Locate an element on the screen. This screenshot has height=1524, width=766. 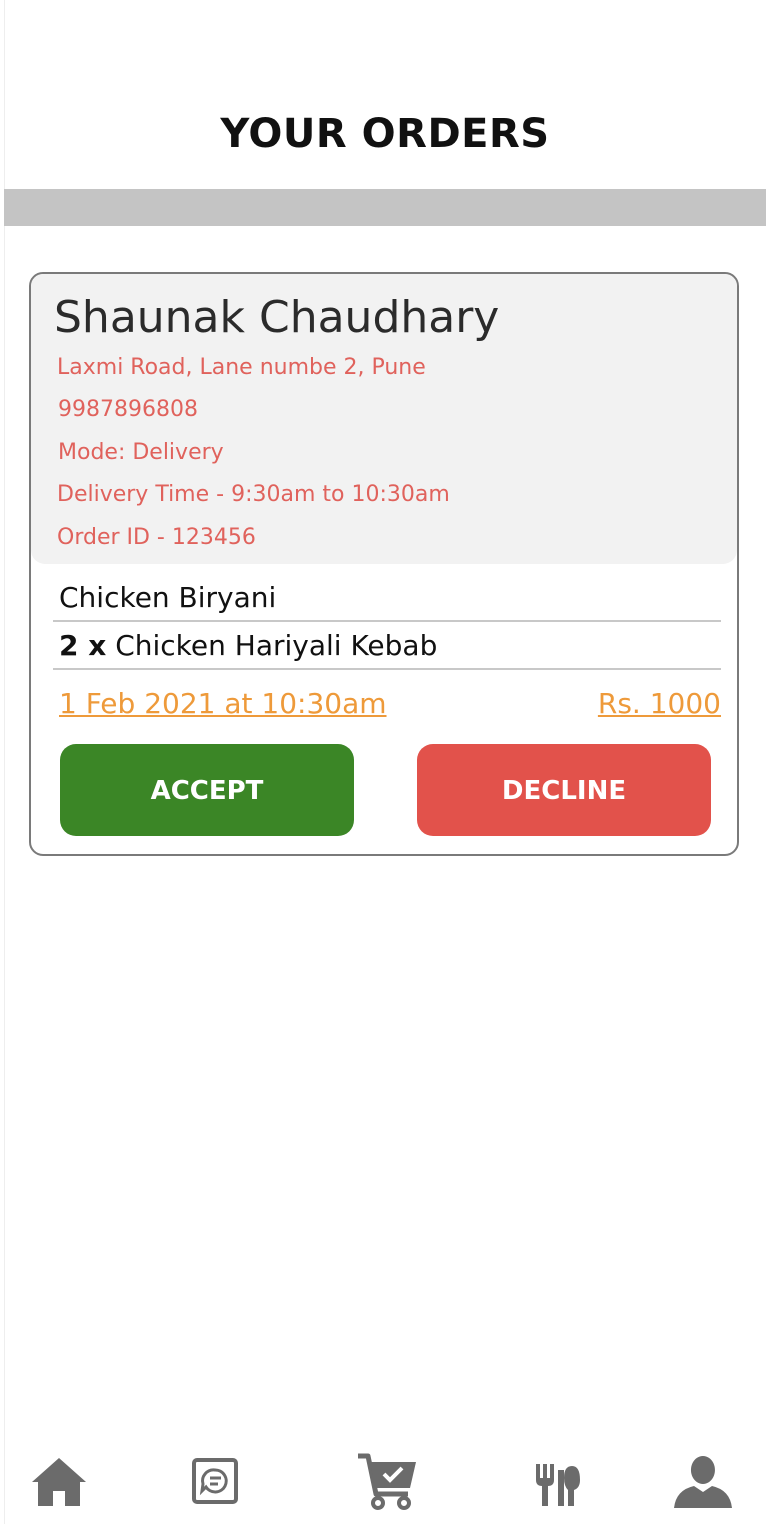
page-title: YOUR ORDERS is located at coordinates (385, 134).